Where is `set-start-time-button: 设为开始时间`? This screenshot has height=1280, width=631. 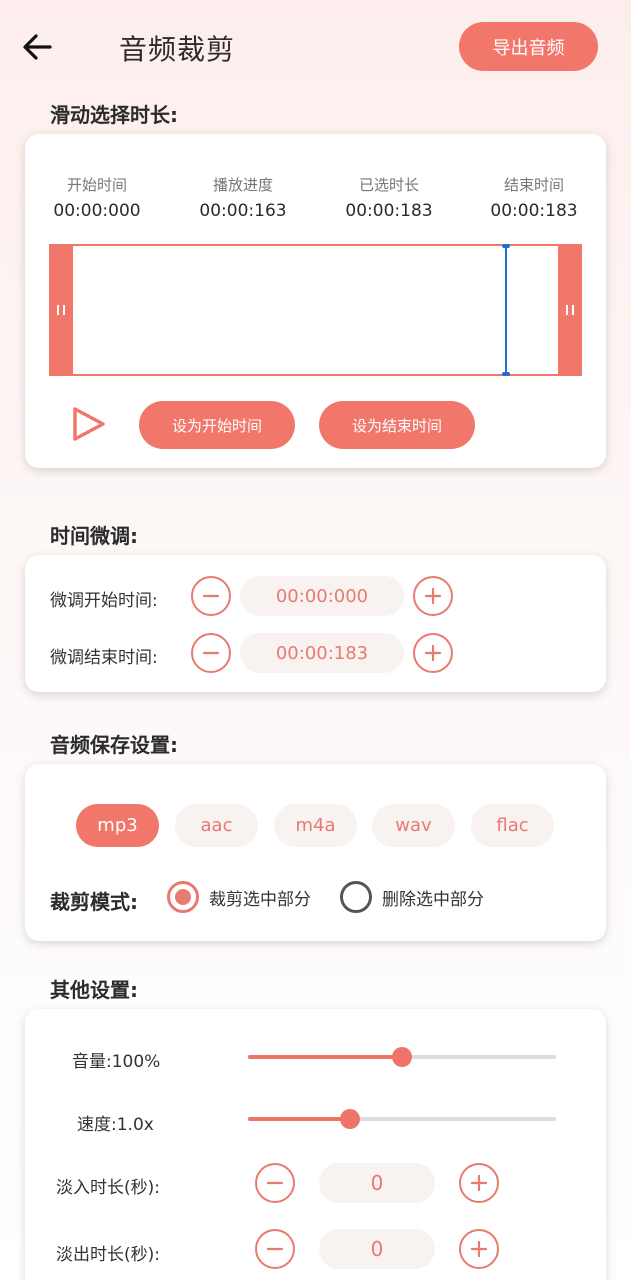
set-start-time-button: 设为开始时间 is located at coordinates (217, 425).